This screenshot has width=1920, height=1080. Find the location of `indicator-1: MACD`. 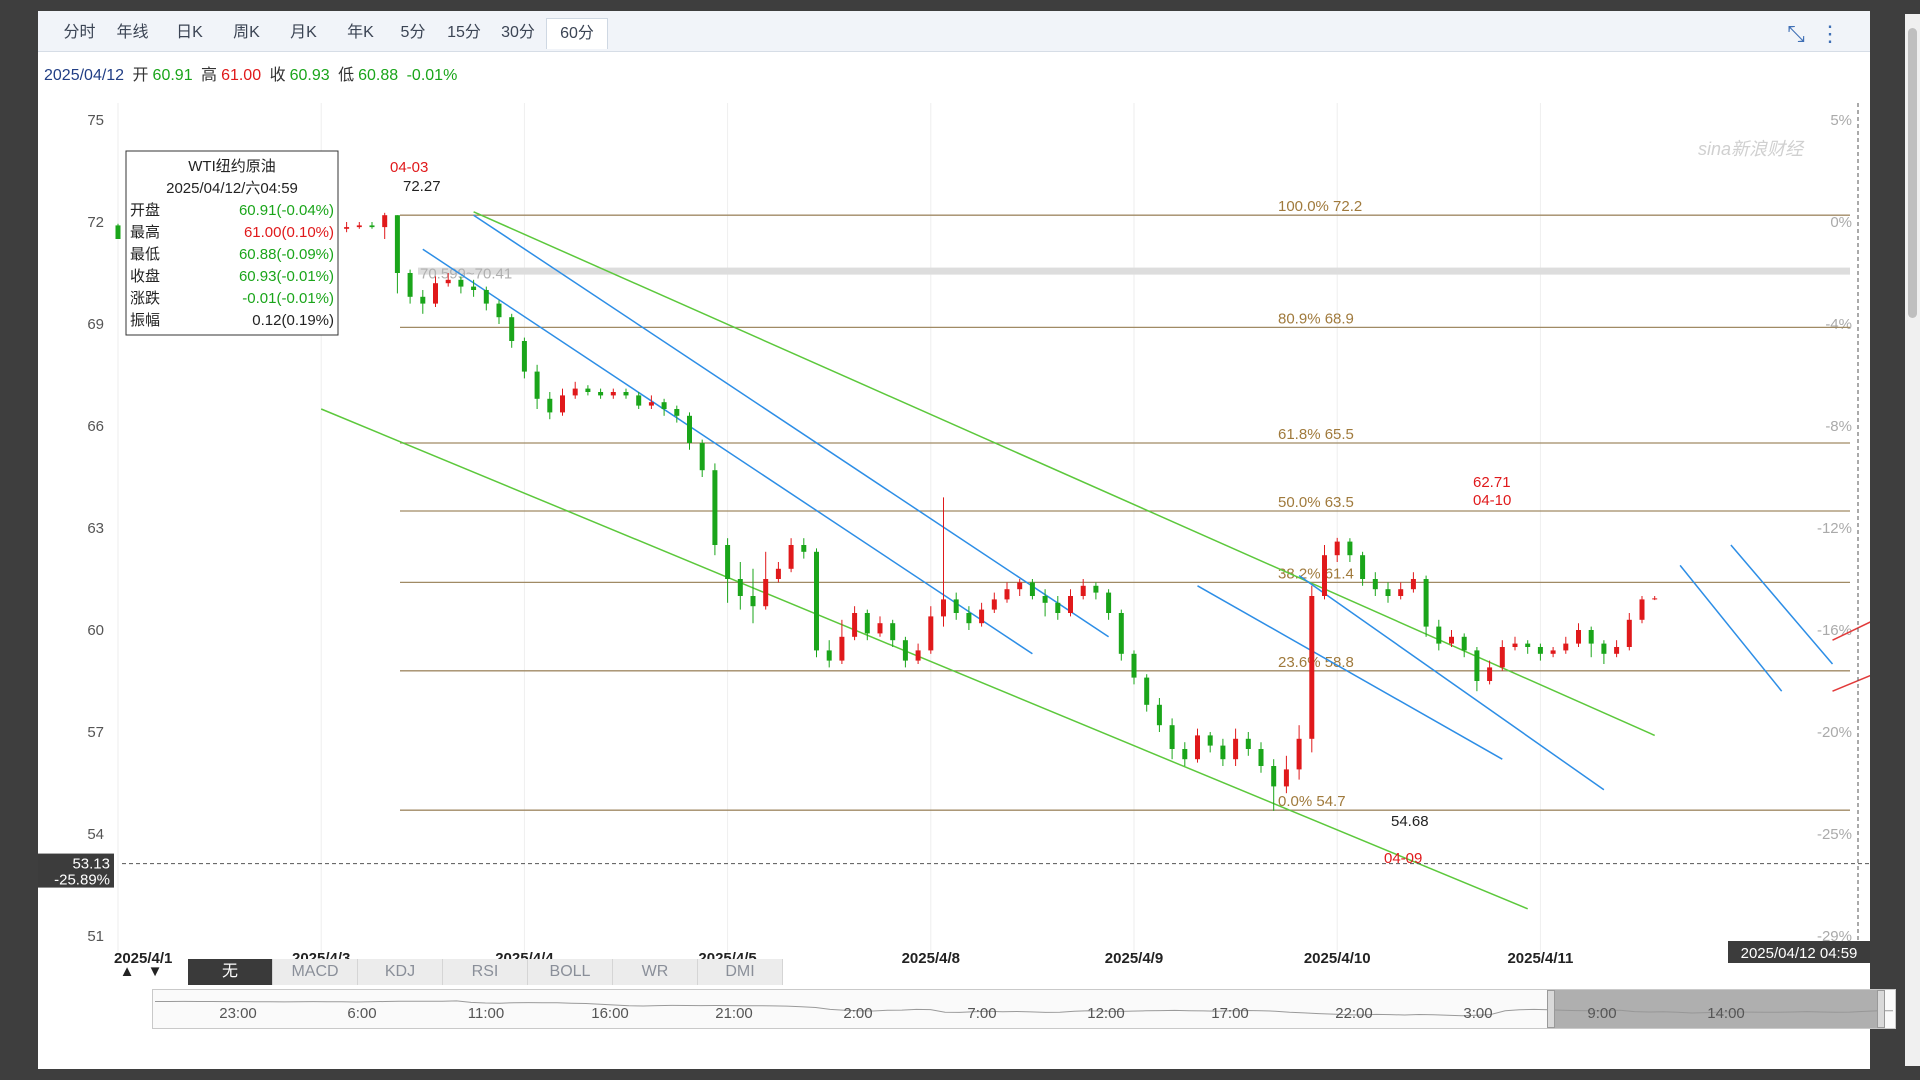

indicator-1: MACD is located at coordinates (315, 972).